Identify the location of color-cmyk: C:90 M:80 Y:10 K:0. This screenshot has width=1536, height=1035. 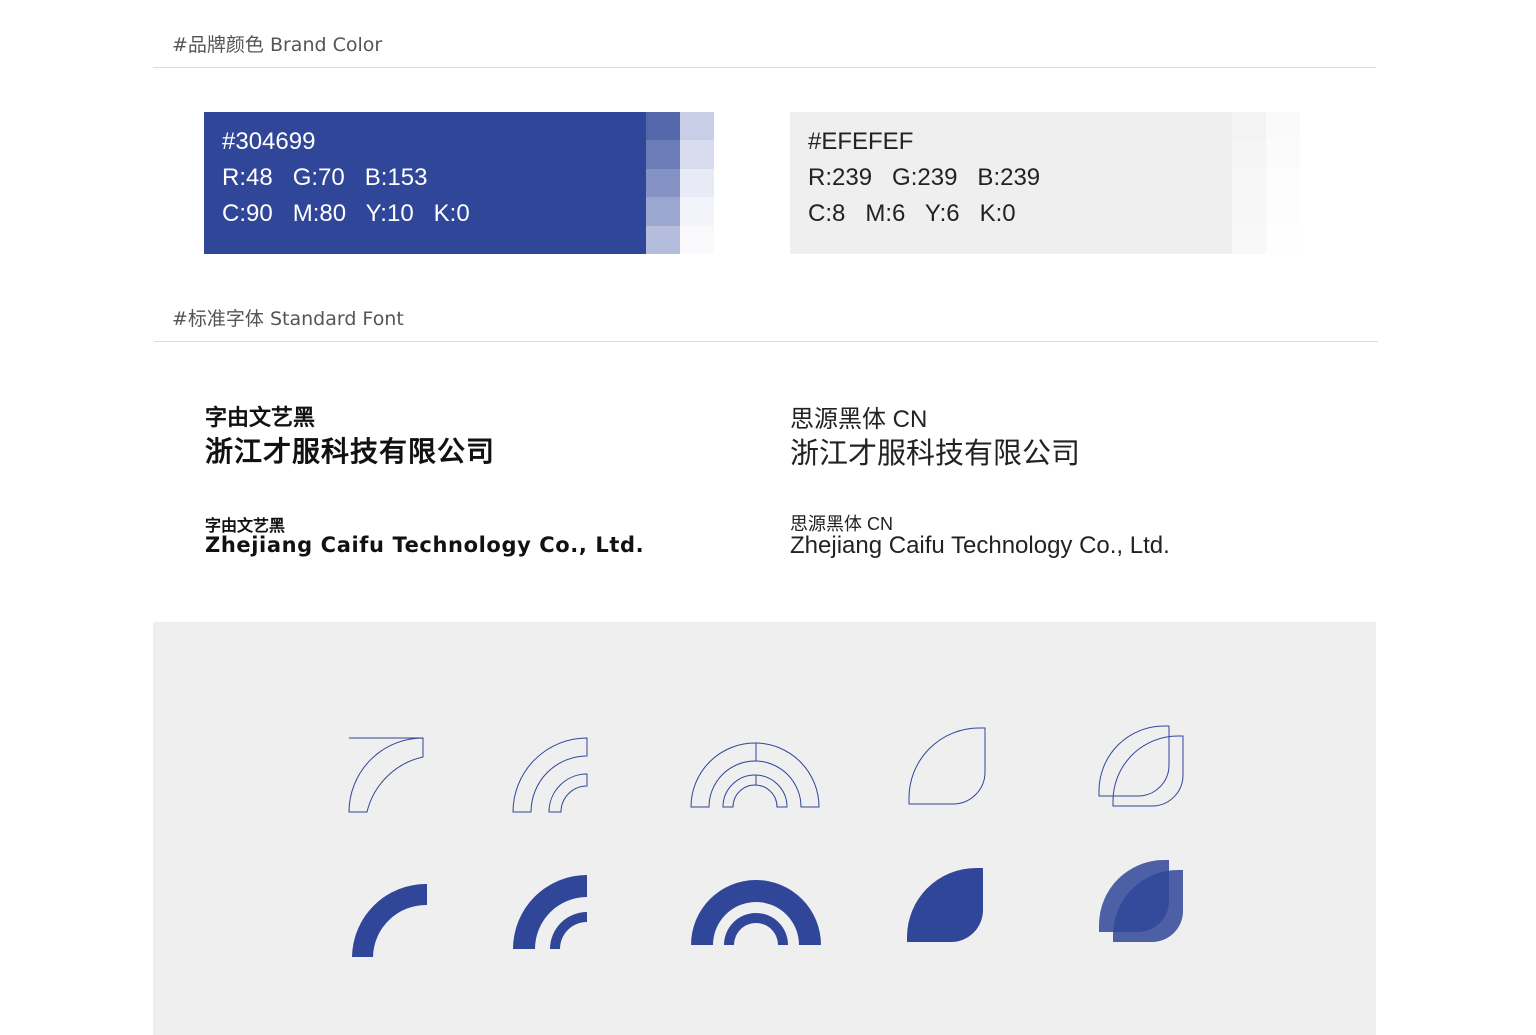
(346, 213).